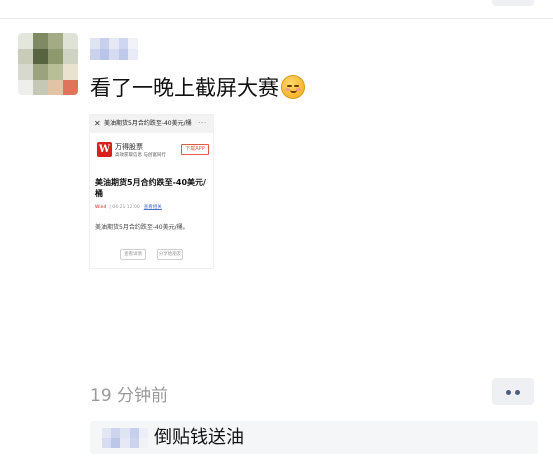 This screenshot has width=553, height=462. I want to click on article-body: 美油期货5月合约跌至-40美元/桶。, so click(142, 227).